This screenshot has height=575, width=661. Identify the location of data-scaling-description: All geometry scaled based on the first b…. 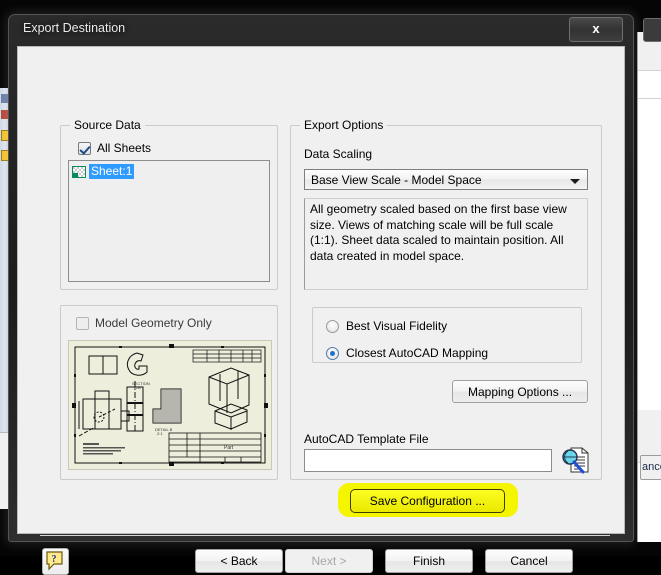
(446, 244).